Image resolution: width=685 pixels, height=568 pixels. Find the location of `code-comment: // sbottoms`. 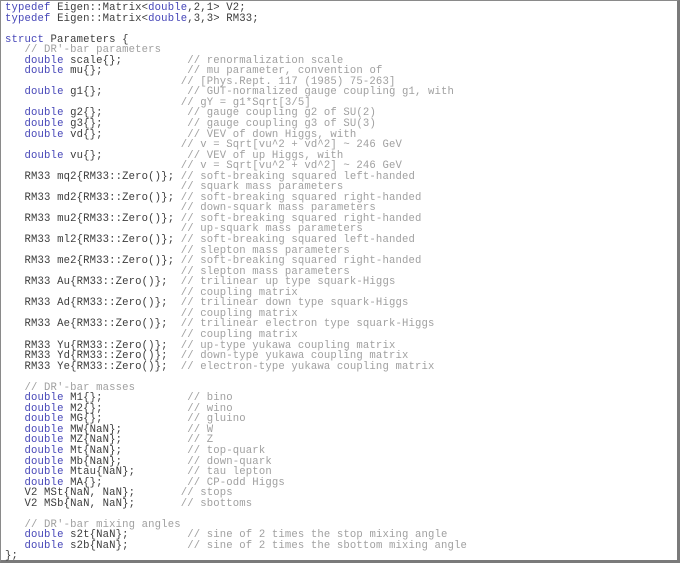

code-comment: // sbottoms is located at coordinates (216, 503).